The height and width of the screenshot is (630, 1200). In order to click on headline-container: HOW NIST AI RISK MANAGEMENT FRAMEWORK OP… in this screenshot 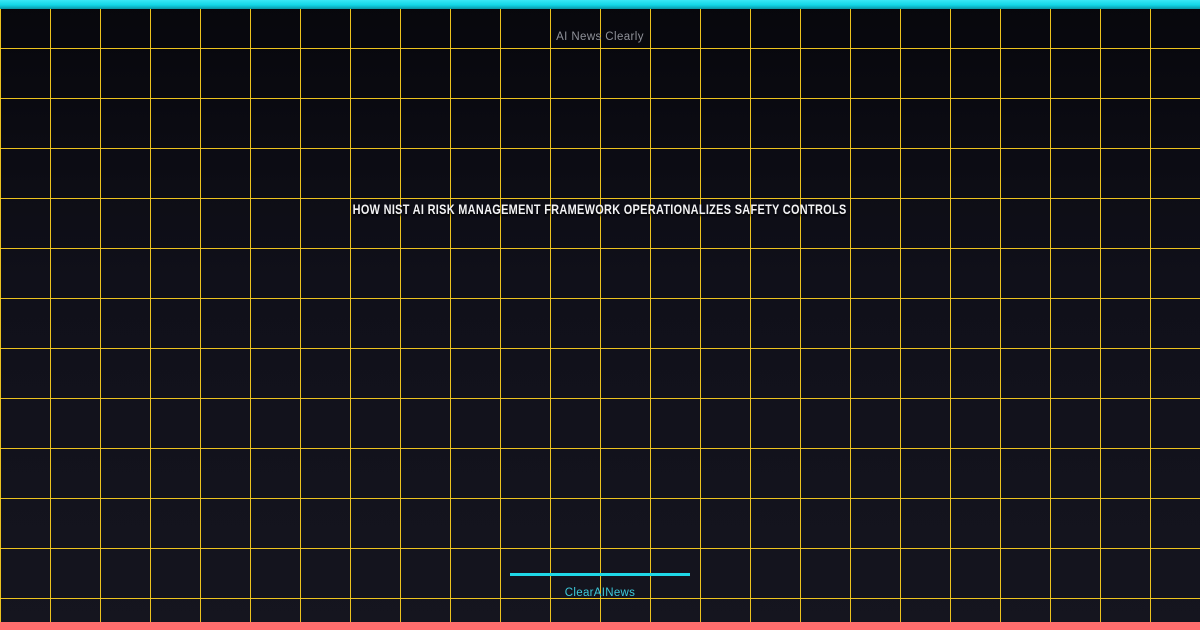, I will do `click(600, 210)`.